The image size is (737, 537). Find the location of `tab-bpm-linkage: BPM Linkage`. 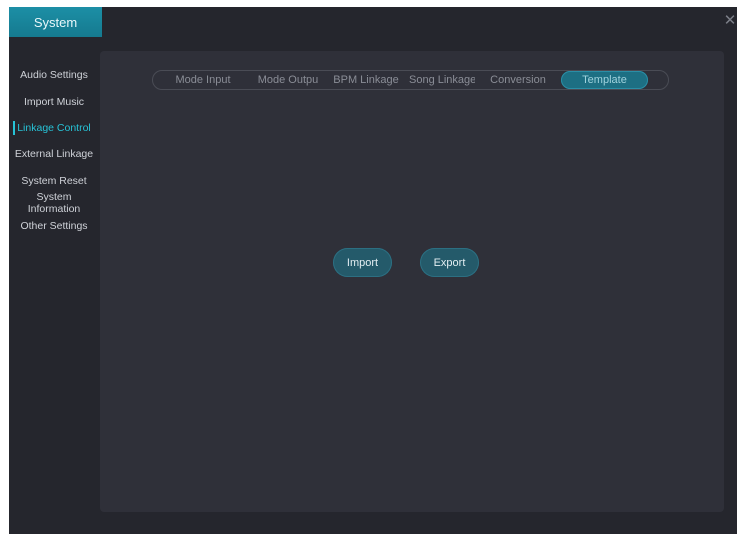

tab-bpm-linkage: BPM Linkage is located at coordinates (366, 80).